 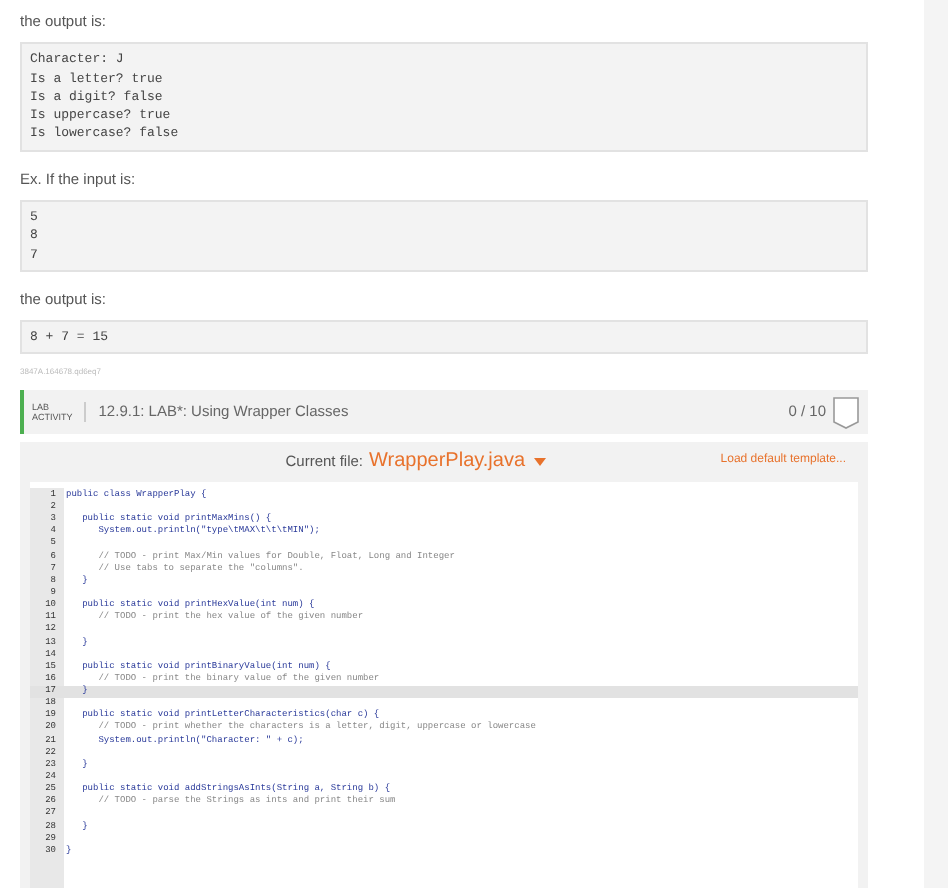 I want to click on score-badge-icon, so click(x=846, y=412).